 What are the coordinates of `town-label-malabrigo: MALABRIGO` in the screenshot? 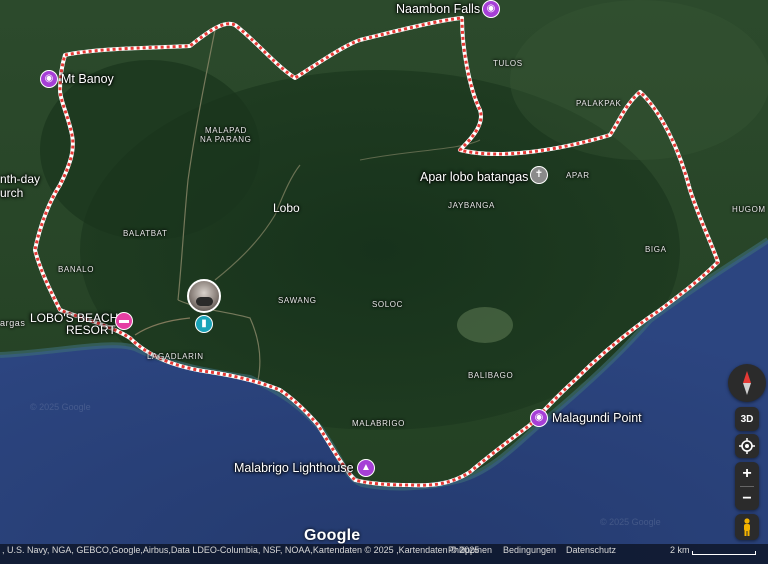 It's located at (378, 423).